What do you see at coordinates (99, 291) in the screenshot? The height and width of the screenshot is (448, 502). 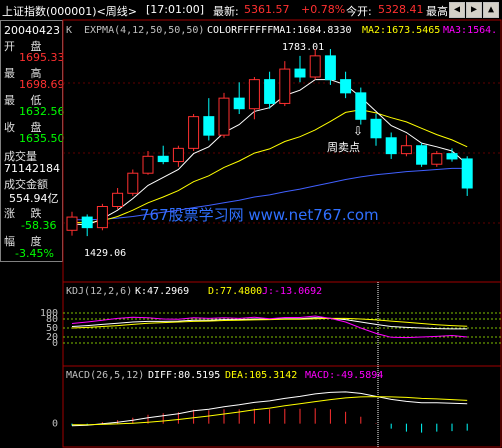 I see `kdj-title: KDJ(12,2,6)` at bounding box center [99, 291].